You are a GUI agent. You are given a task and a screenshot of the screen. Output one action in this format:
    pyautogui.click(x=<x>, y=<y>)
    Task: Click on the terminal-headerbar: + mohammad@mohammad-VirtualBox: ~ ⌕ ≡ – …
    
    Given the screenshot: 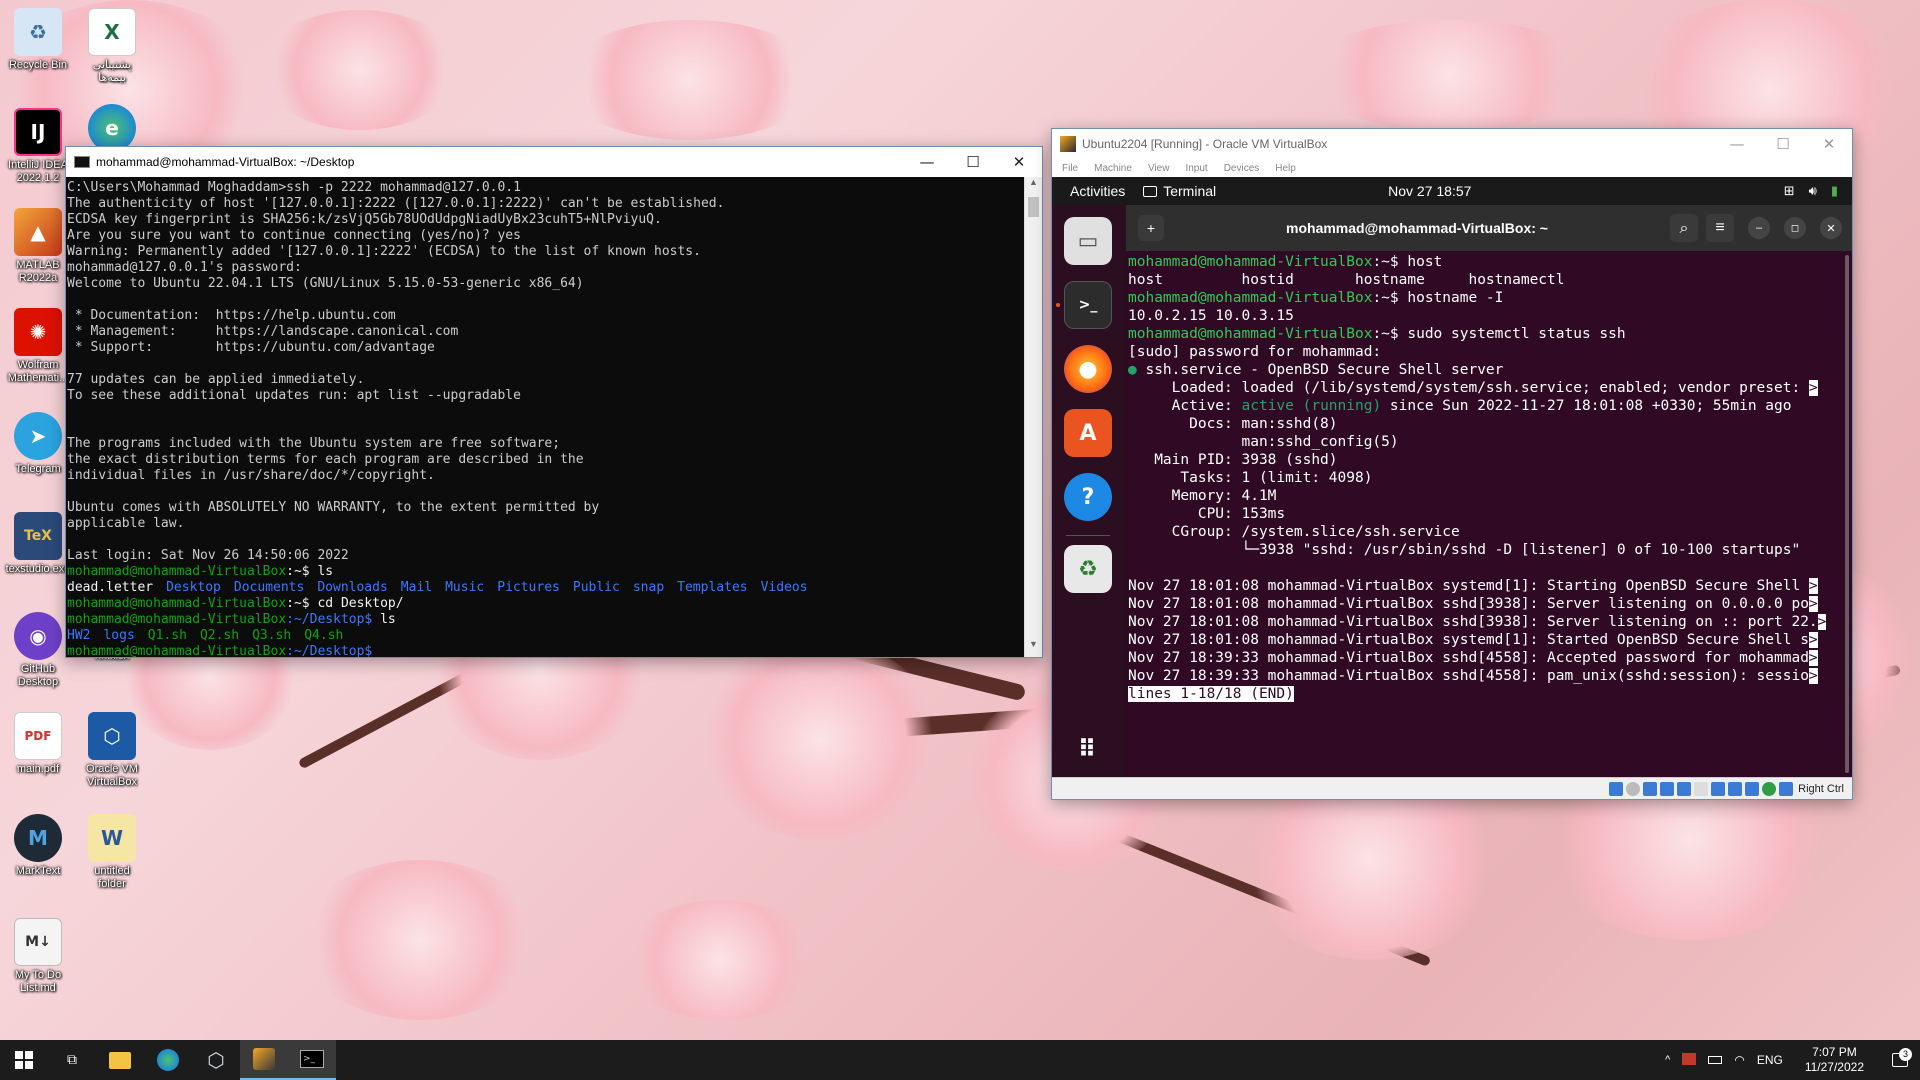 What is the action you would take?
    pyautogui.click(x=1489, y=228)
    